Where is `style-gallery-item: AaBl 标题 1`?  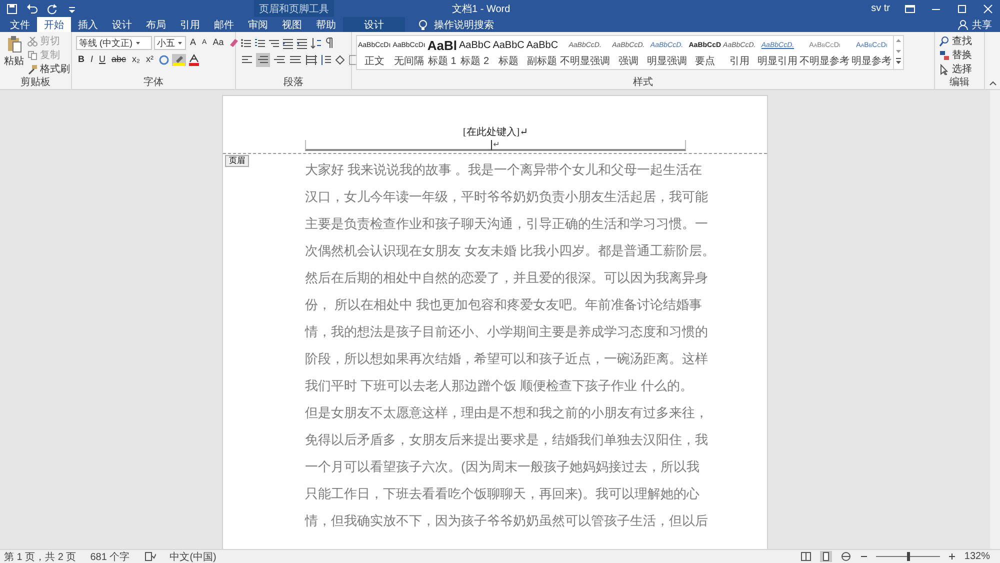 style-gallery-item: AaBl 标题 1 is located at coordinates (442, 52).